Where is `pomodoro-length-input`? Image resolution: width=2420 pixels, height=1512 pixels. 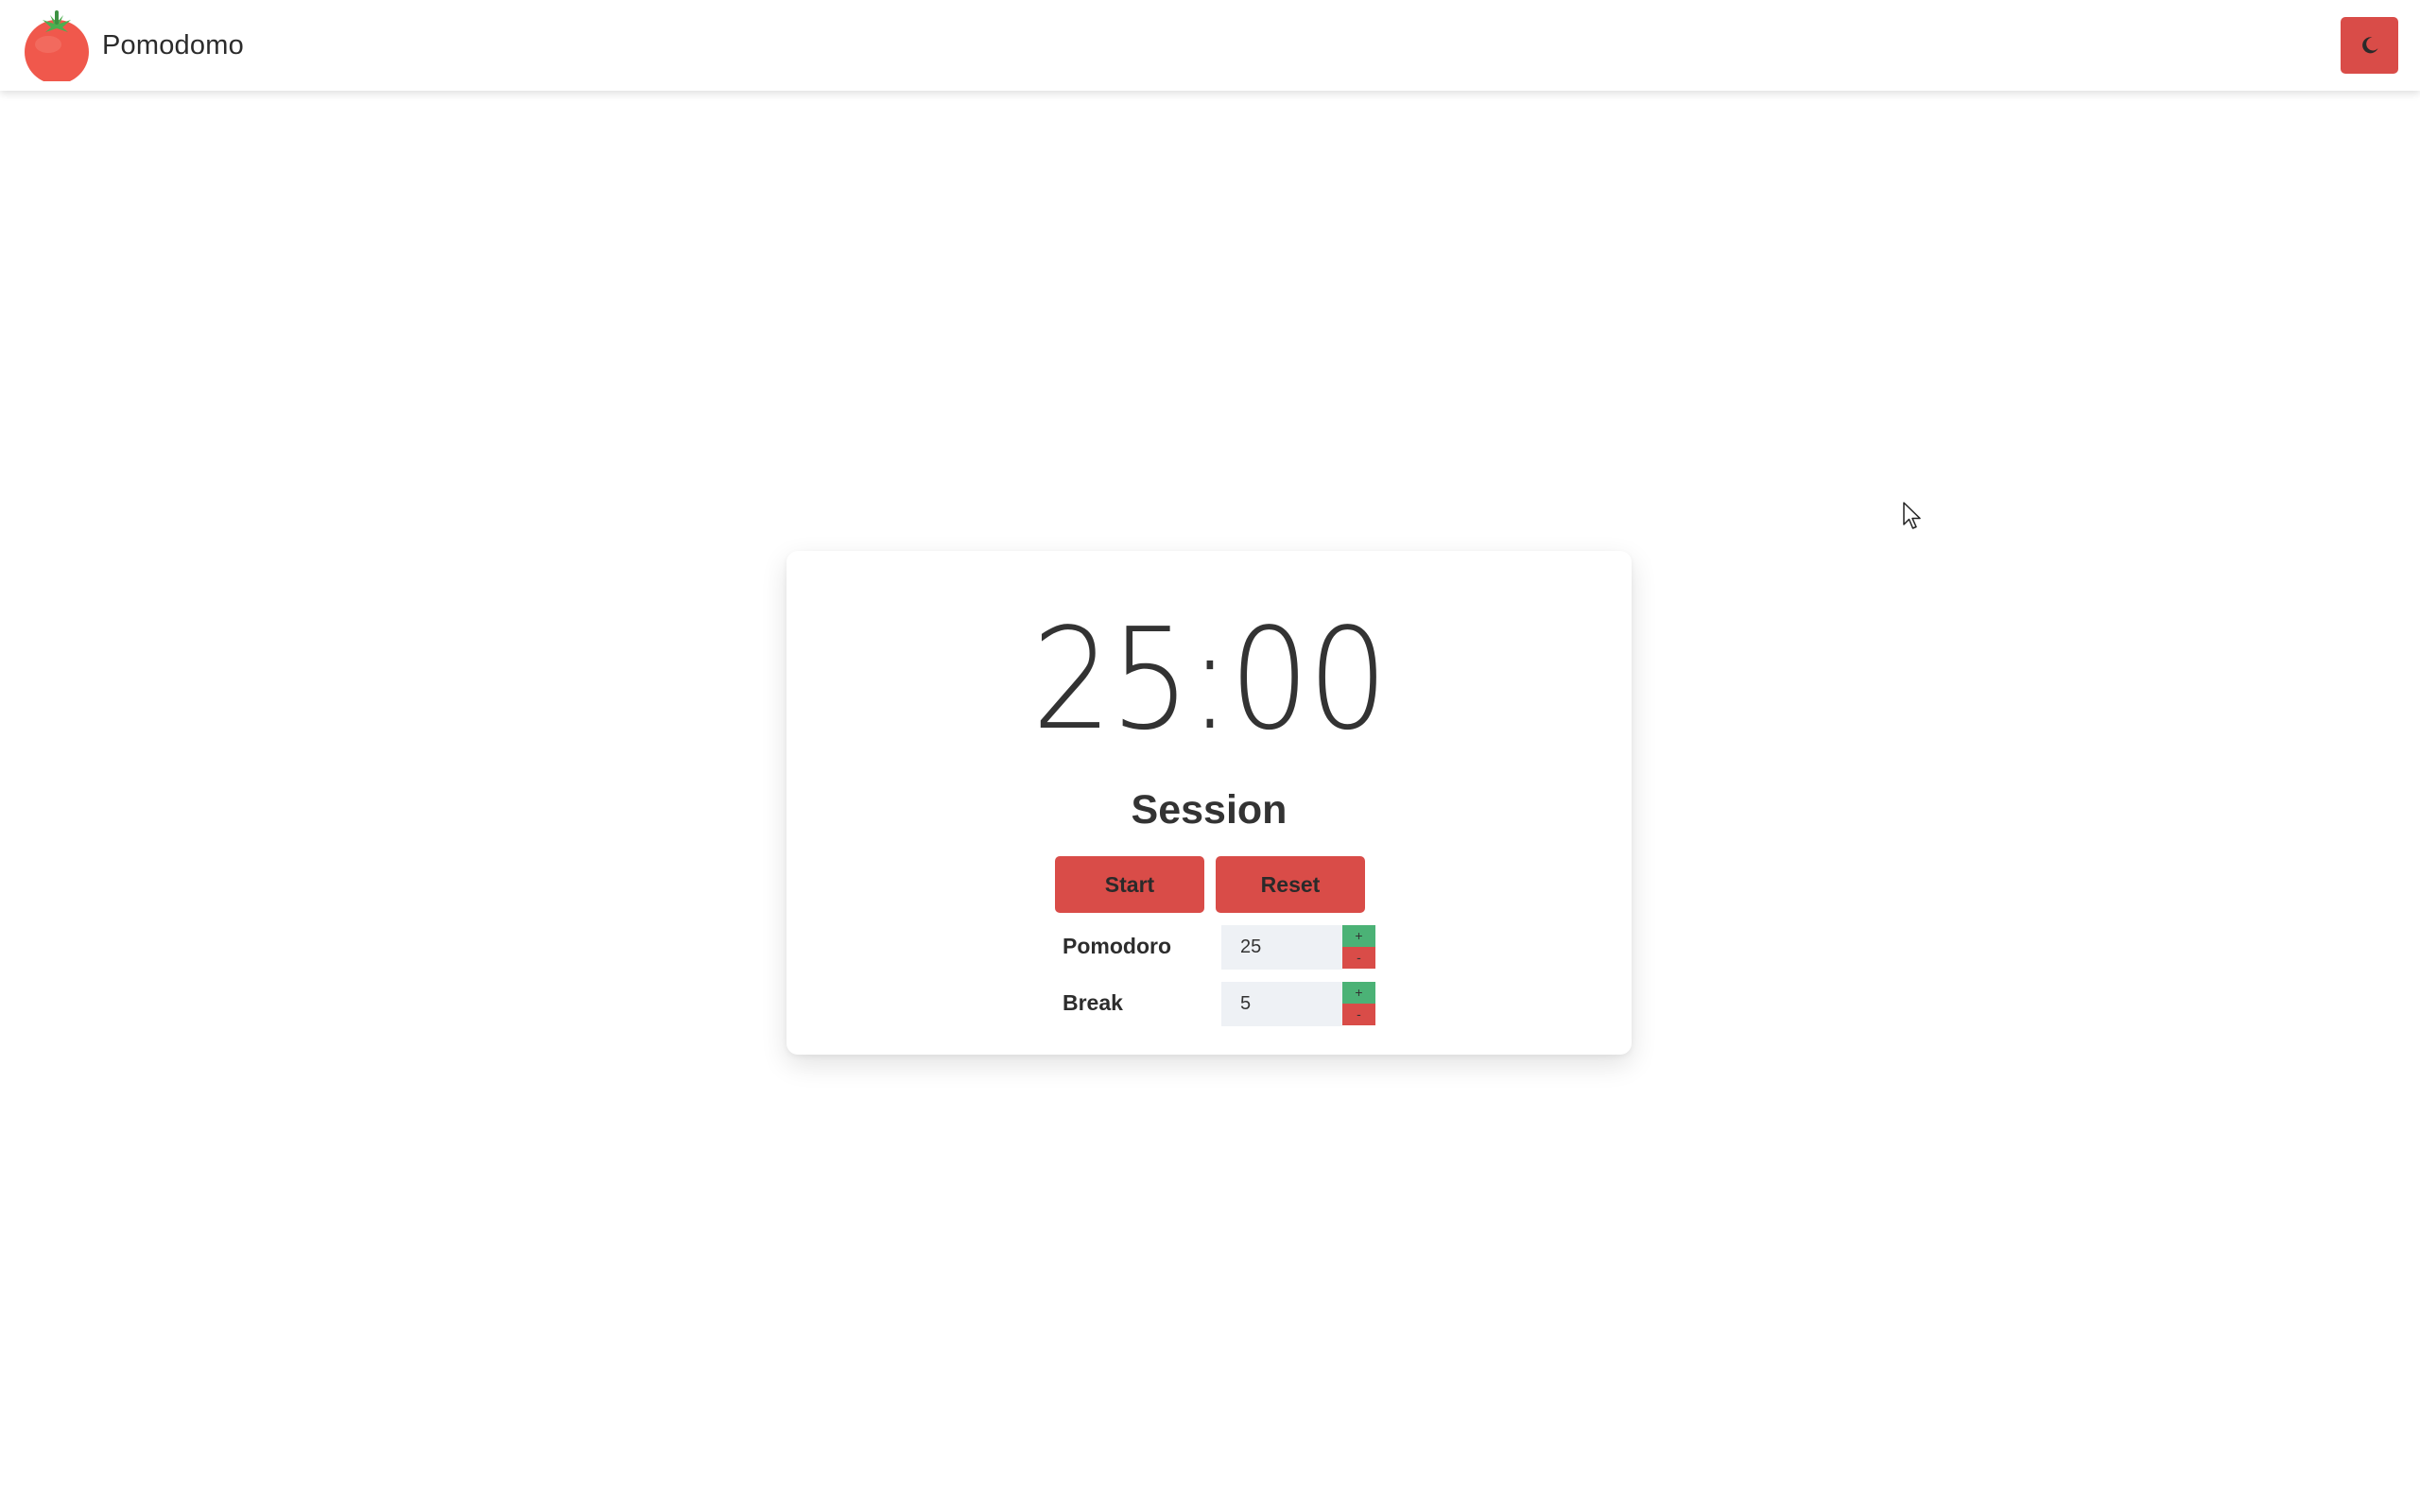 pomodoro-length-input is located at coordinates (1281, 947).